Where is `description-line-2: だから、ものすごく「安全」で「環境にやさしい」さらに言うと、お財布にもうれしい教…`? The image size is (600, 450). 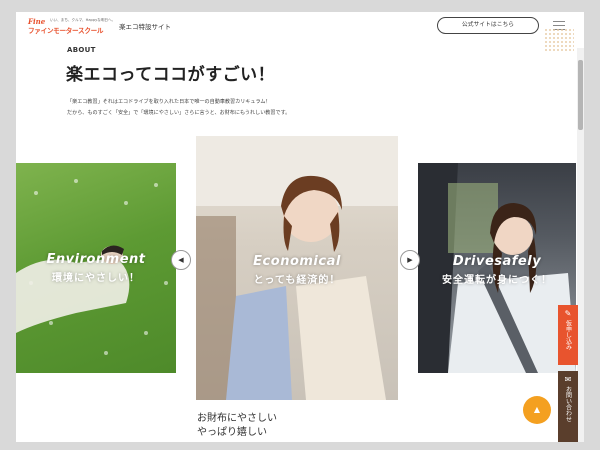 description-line-2: だから、ものすごく「安全」で「環境にやさしい」さらに言うと、お財布にもうれしい教… is located at coordinates (179, 113).